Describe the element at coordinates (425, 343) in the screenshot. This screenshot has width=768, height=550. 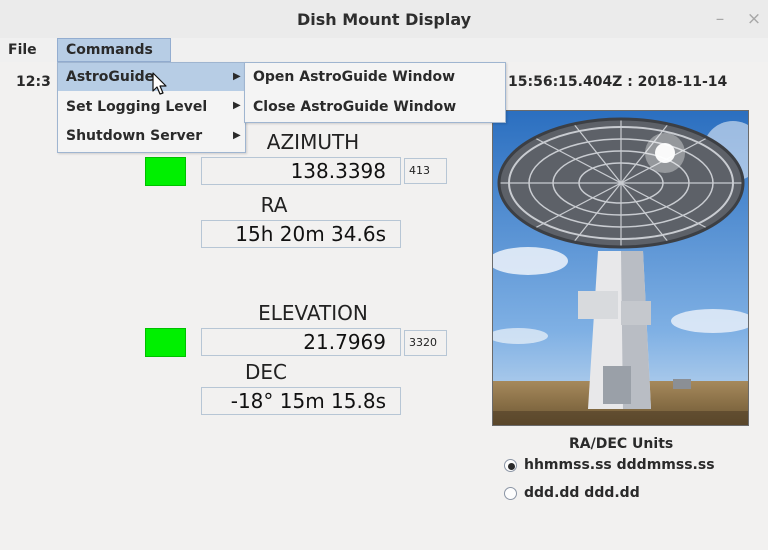
I see `elevation-raw-field: 3320` at that location.